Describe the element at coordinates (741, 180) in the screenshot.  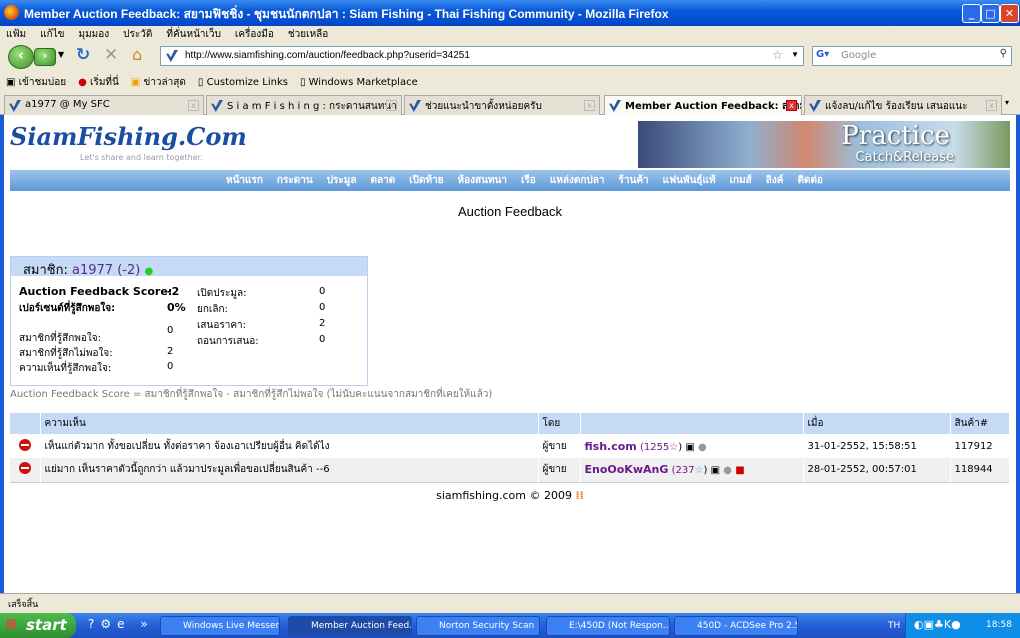
I see `nav-games: เกมส์` at that location.